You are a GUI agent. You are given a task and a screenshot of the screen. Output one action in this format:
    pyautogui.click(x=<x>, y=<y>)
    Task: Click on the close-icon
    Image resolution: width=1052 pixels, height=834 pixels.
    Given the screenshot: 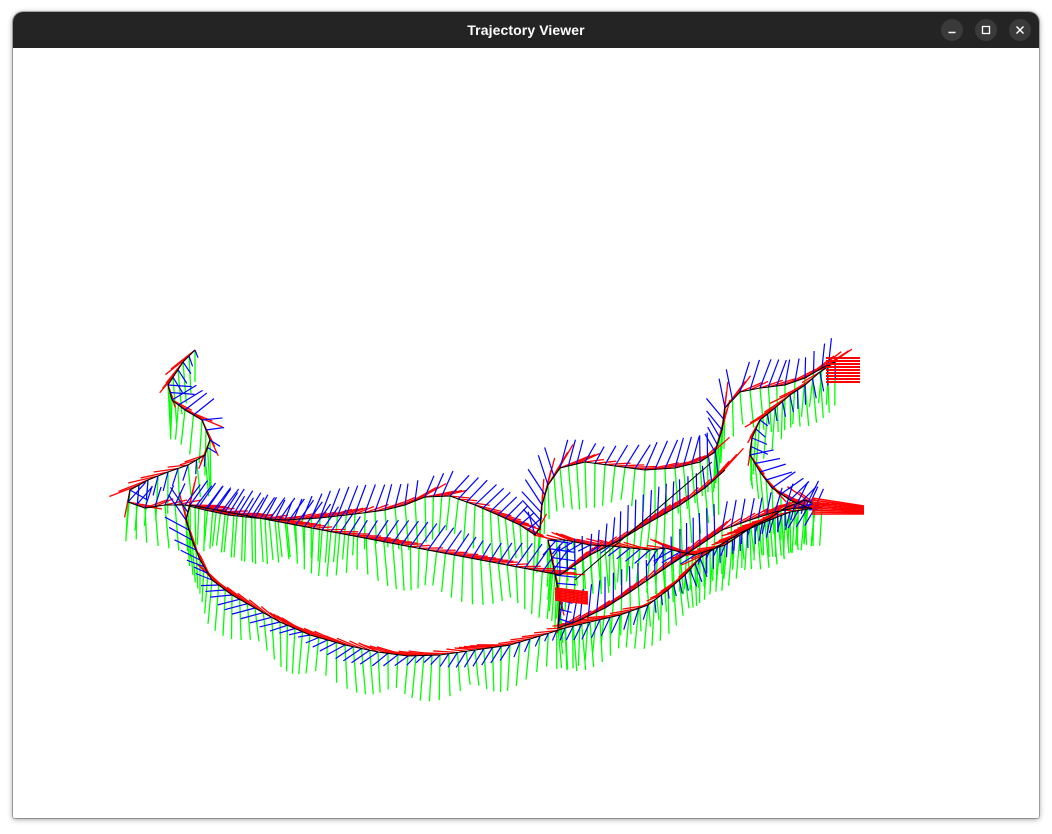 What is the action you would take?
    pyautogui.click(x=1020, y=30)
    